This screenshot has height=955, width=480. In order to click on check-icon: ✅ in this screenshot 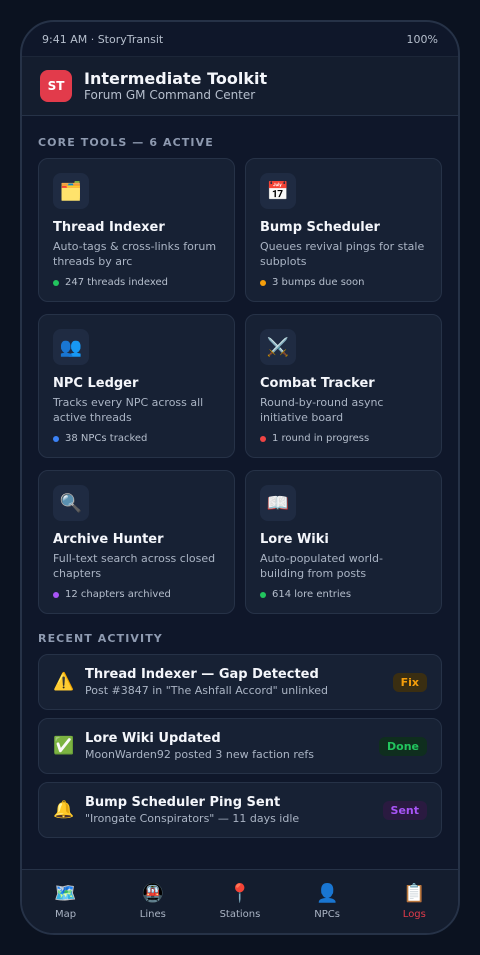, I will do `click(64, 746)`.